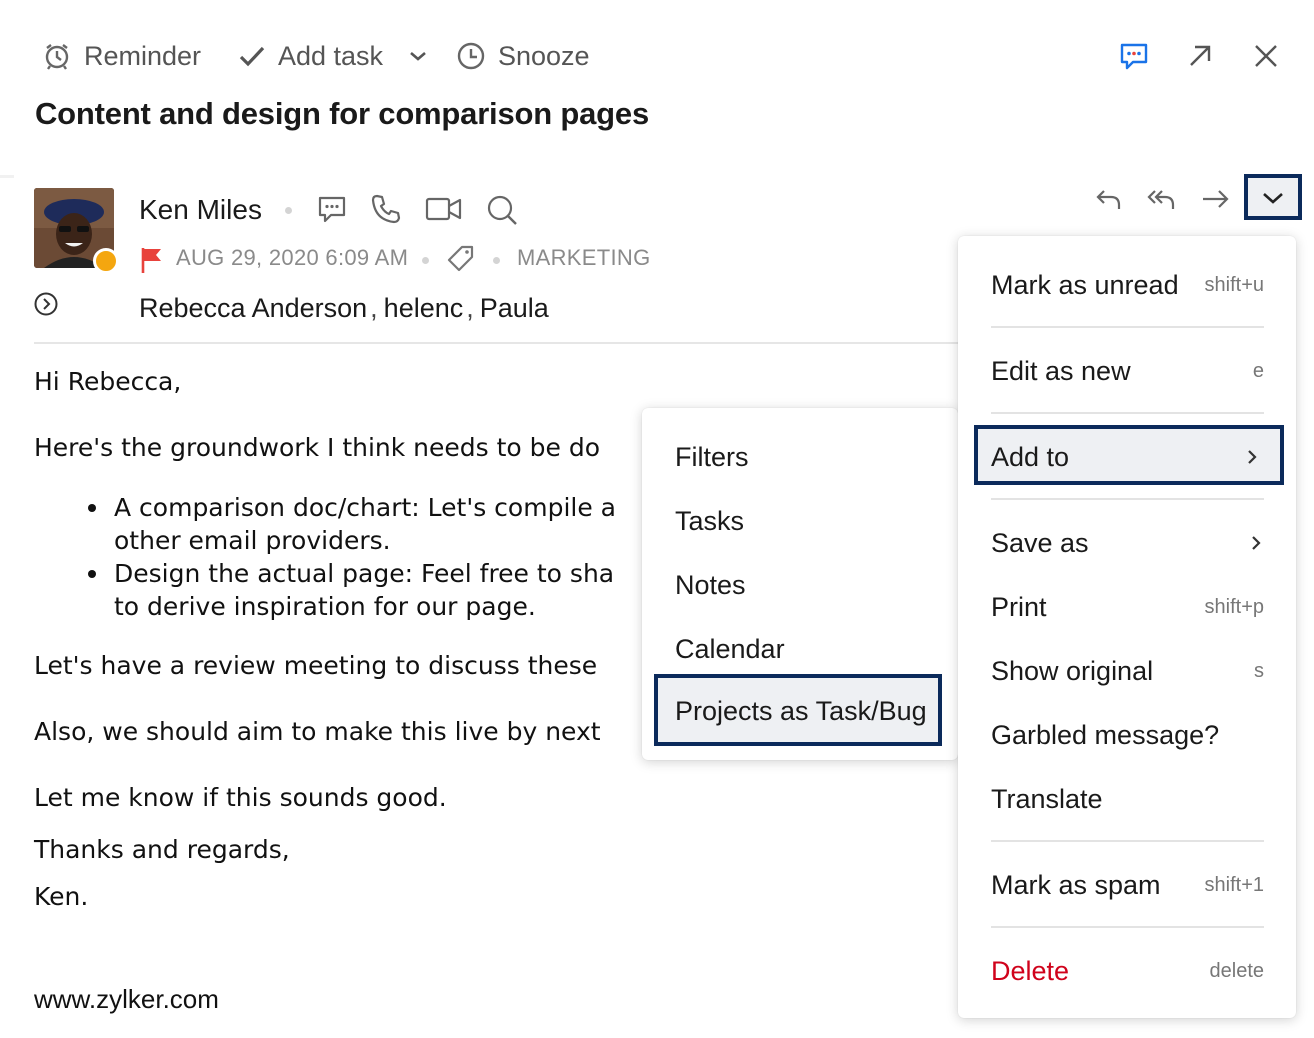 This screenshot has width=1314, height=1038. Describe the element at coordinates (1234, 606) in the screenshot. I see `menu-item-shortcut: shift+p` at that location.